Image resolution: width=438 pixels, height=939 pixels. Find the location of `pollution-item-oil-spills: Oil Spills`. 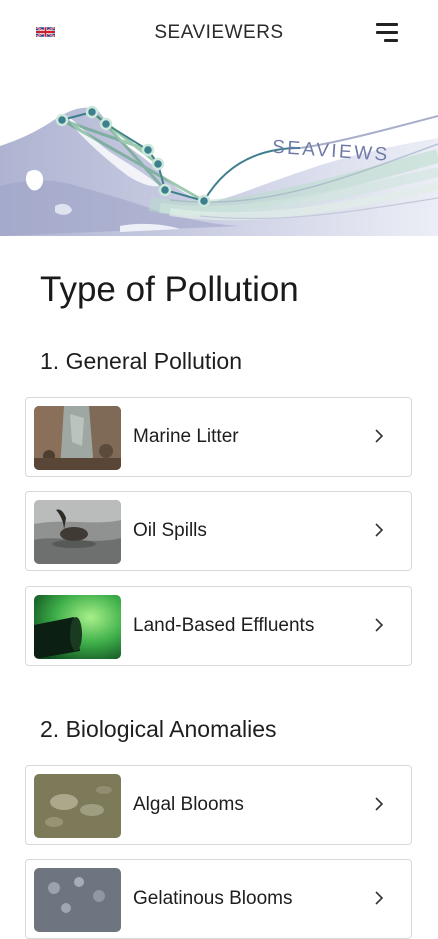

pollution-item-oil-spills: Oil Spills is located at coordinates (218, 531).